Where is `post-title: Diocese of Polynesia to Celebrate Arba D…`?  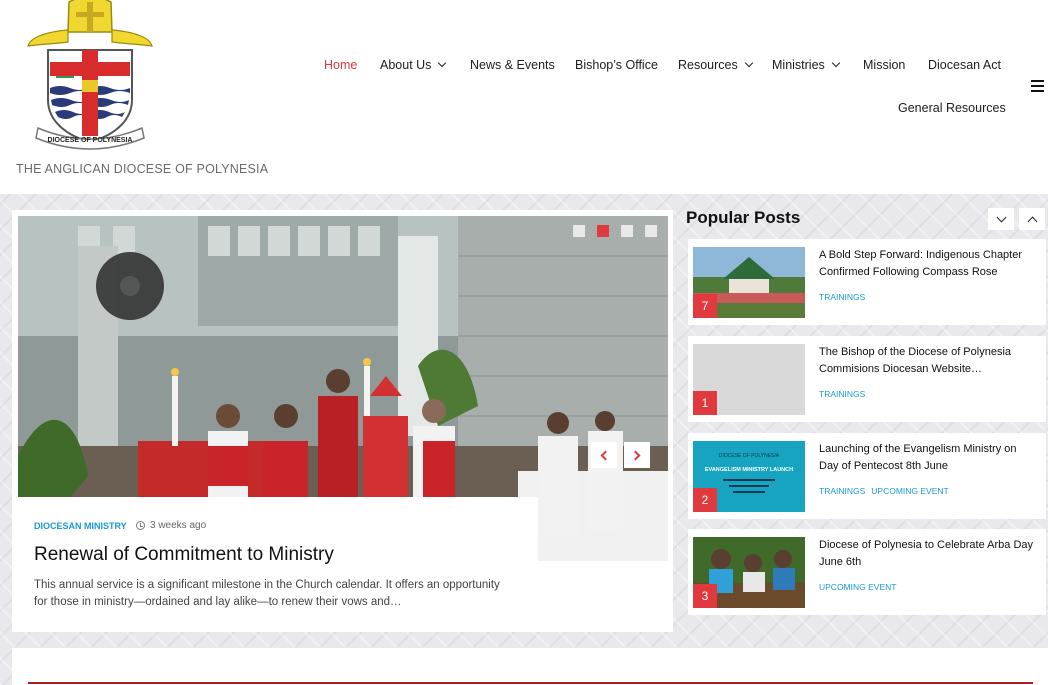 post-title: Diocese of Polynesia to Celebrate Arba D… is located at coordinates (928, 553).